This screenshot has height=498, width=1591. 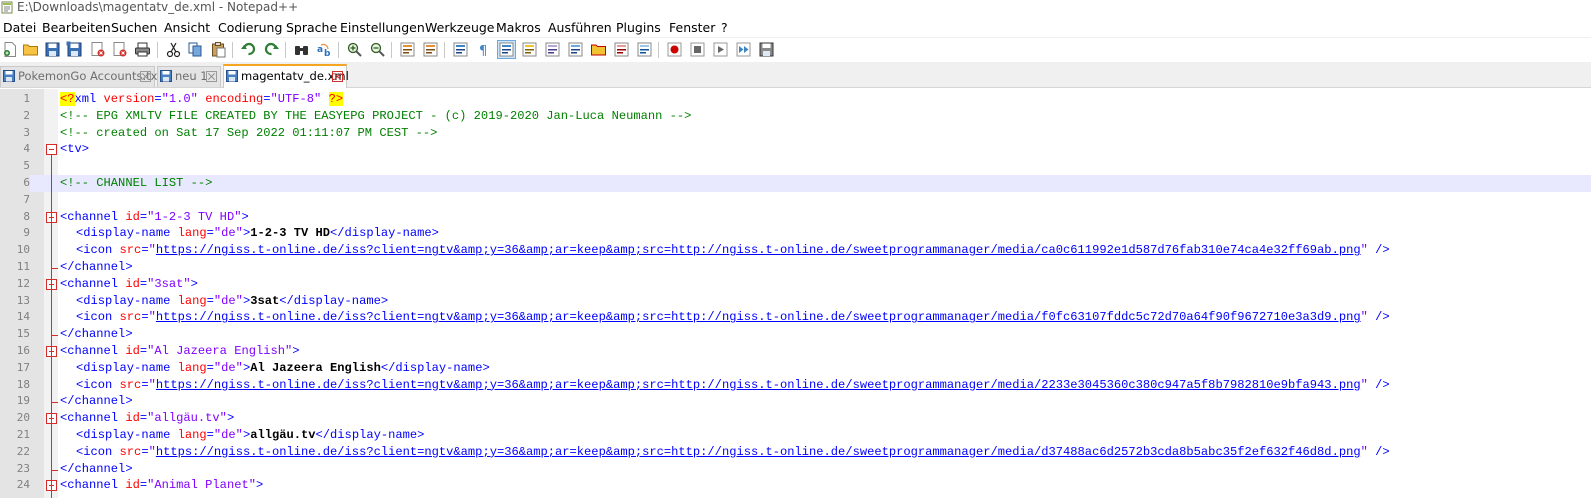 What do you see at coordinates (382, 27) in the screenshot?
I see `menu-item-einstellungen: Einstellungen` at bounding box center [382, 27].